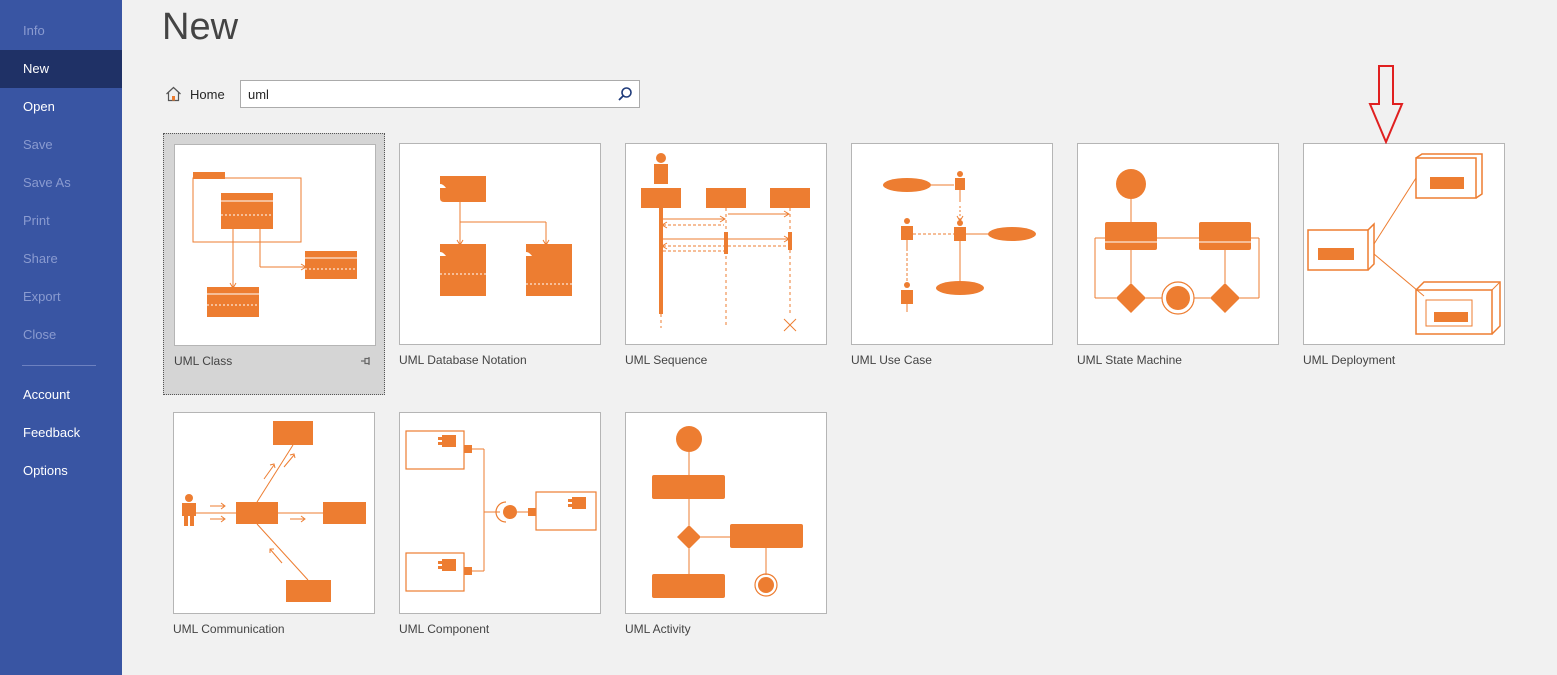  I want to click on uml-deployment-diagram, so click(1404, 244).